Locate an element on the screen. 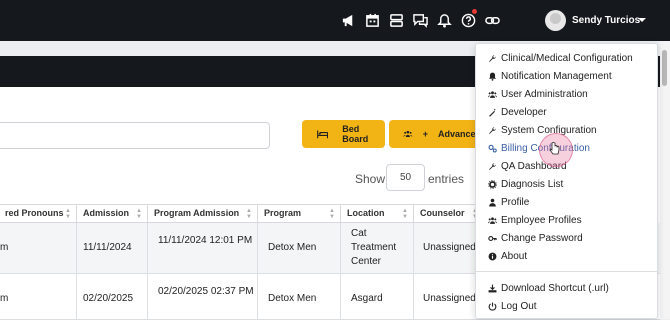  menu-item-clinical-config: Clinical/Medical Configuration is located at coordinates (560, 58).